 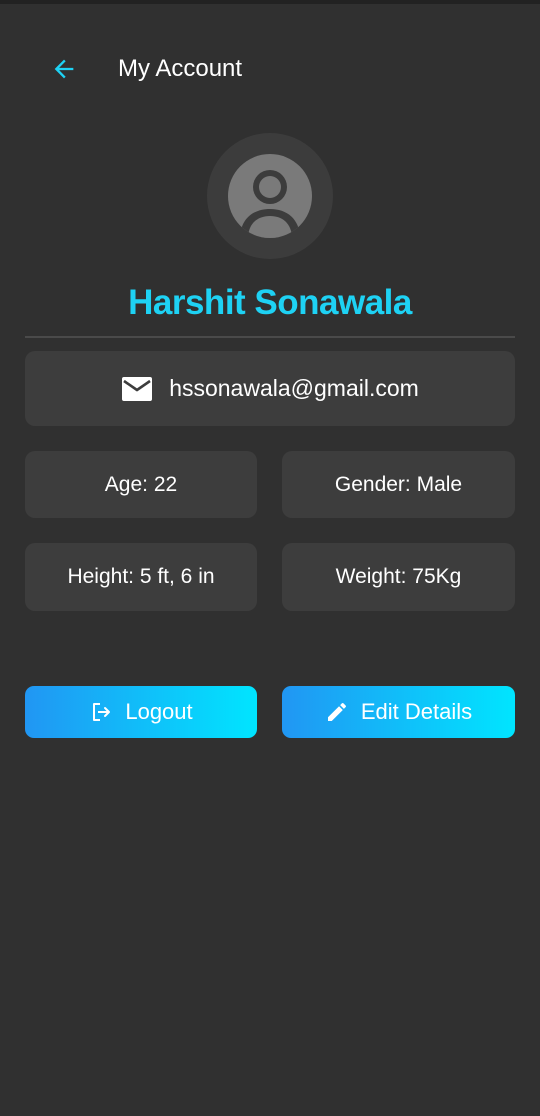 I want to click on weight-card: Weight: 75Kg, so click(x=398, y=577).